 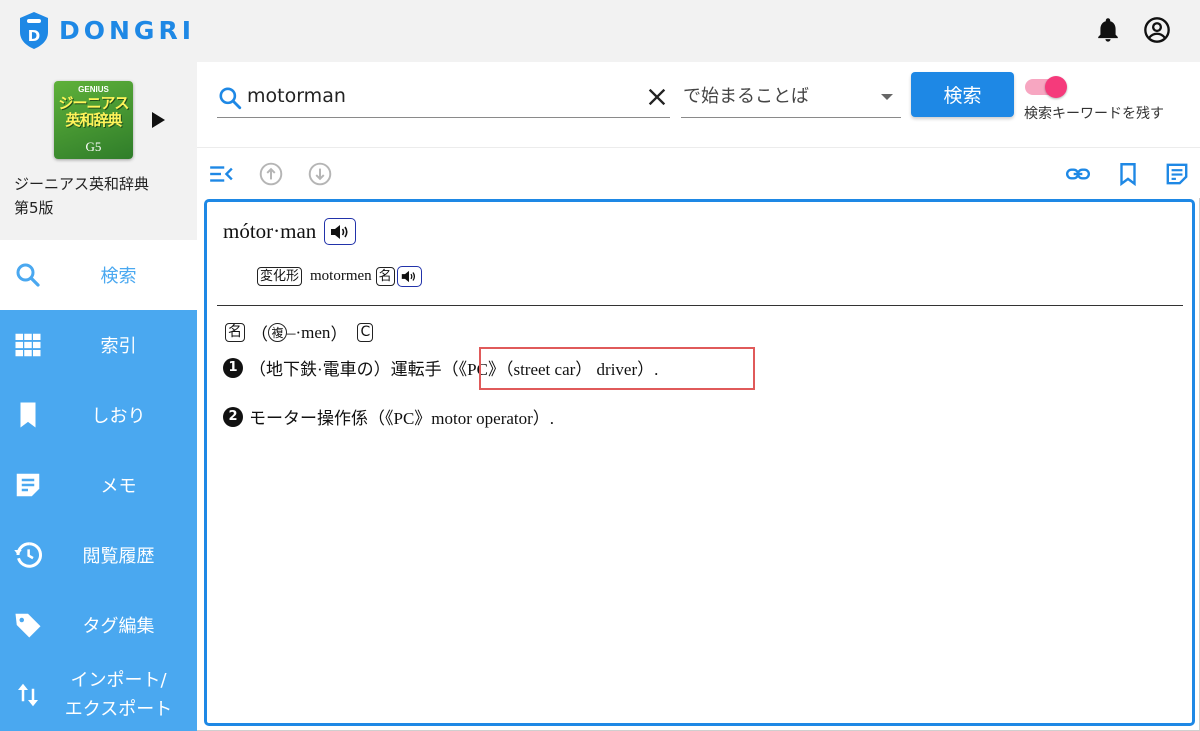 I want to click on sidebar-item-label: しおり, so click(x=118, y=416).